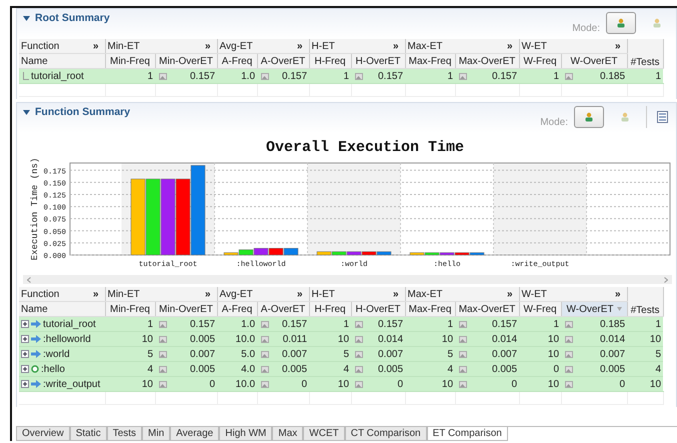  What do you see at coordinates (29, 279) in the screenshot?
I see `scroll-left-icon` at bounding box center [29, 279].